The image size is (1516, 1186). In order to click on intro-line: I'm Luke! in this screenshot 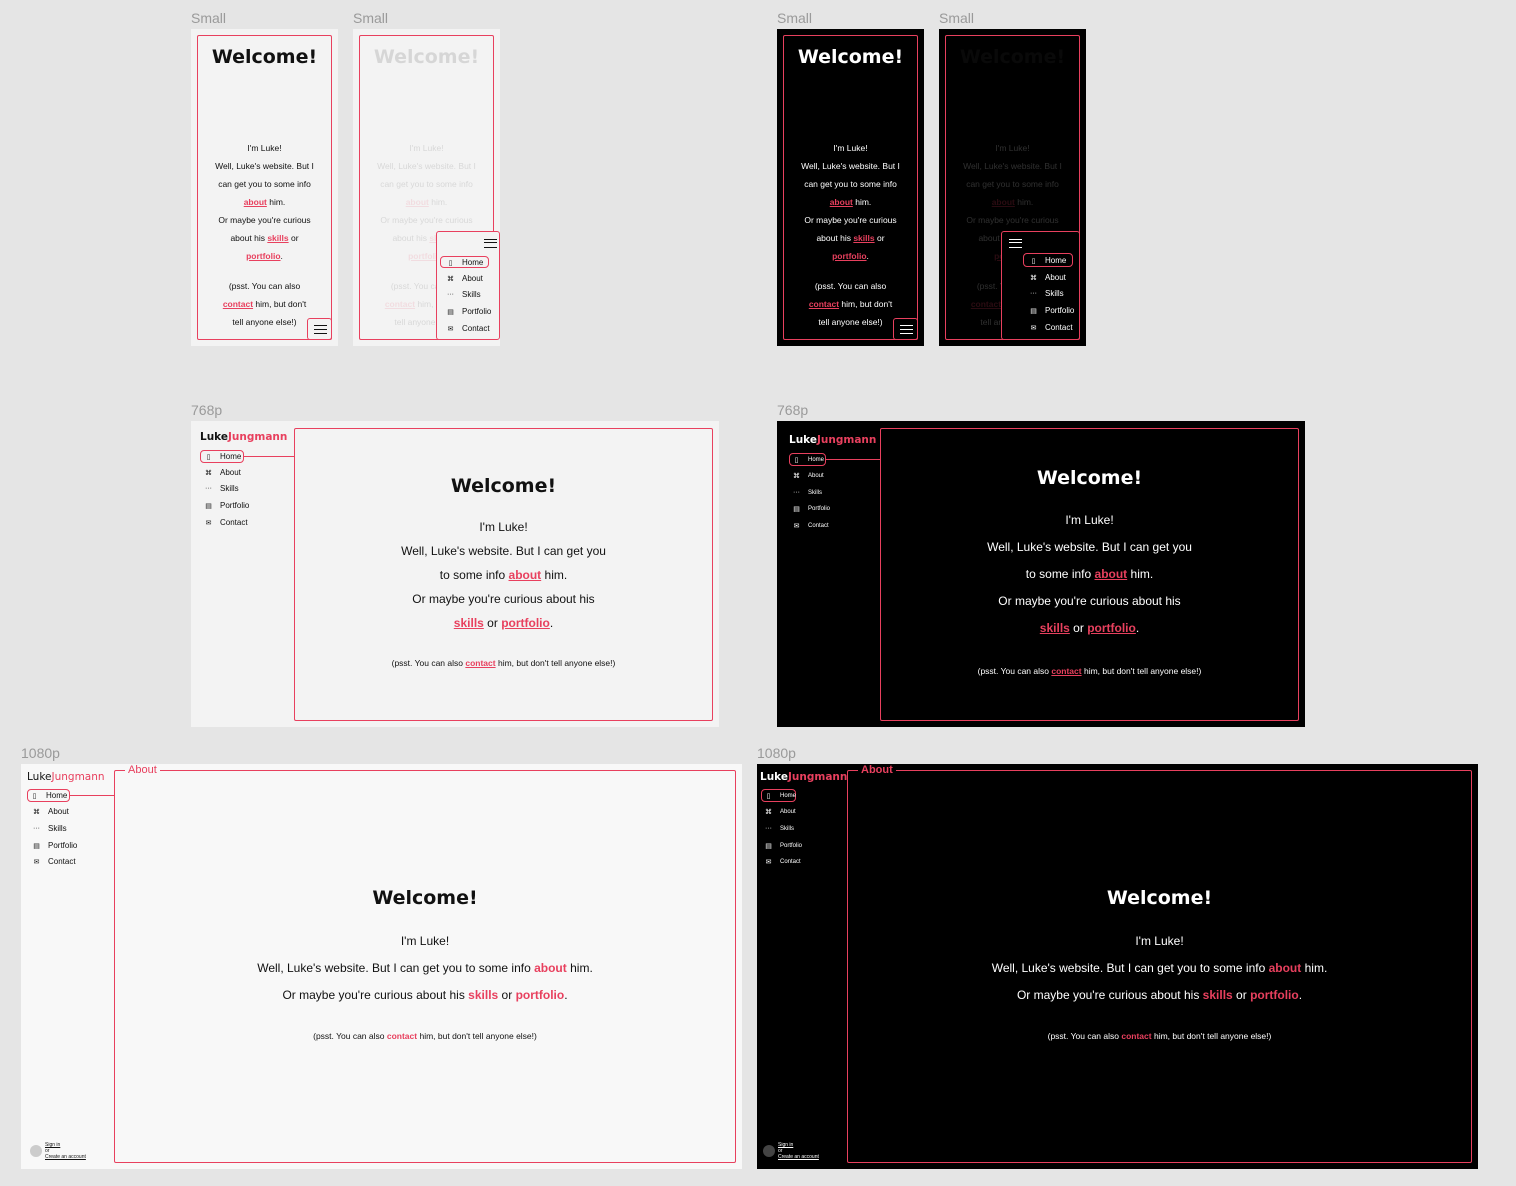, I will do `click(1012, 148)`.